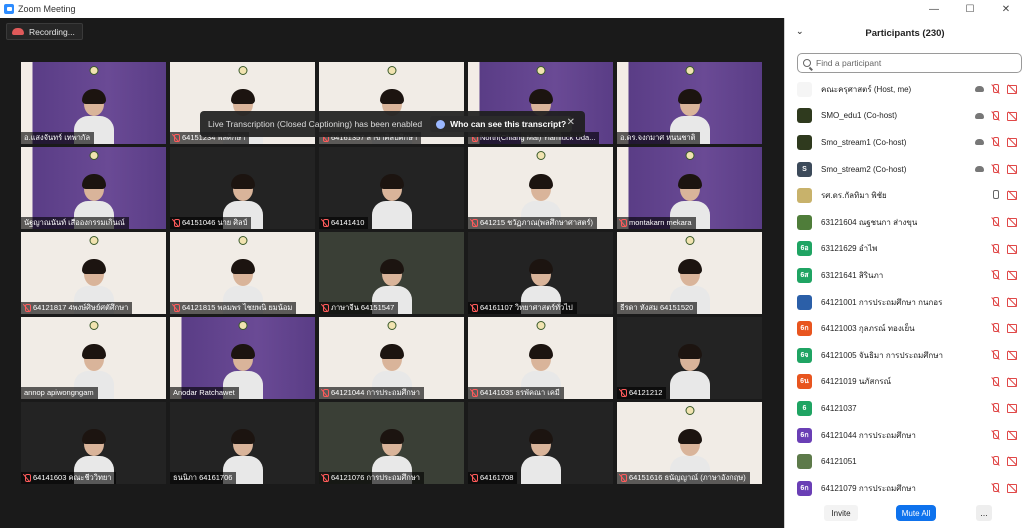  What do you see at coordinates (363, 307) in the screenshot?
I see `tile-name-text: ภาษาจีน 64151547` at bounding box center [363, 307].